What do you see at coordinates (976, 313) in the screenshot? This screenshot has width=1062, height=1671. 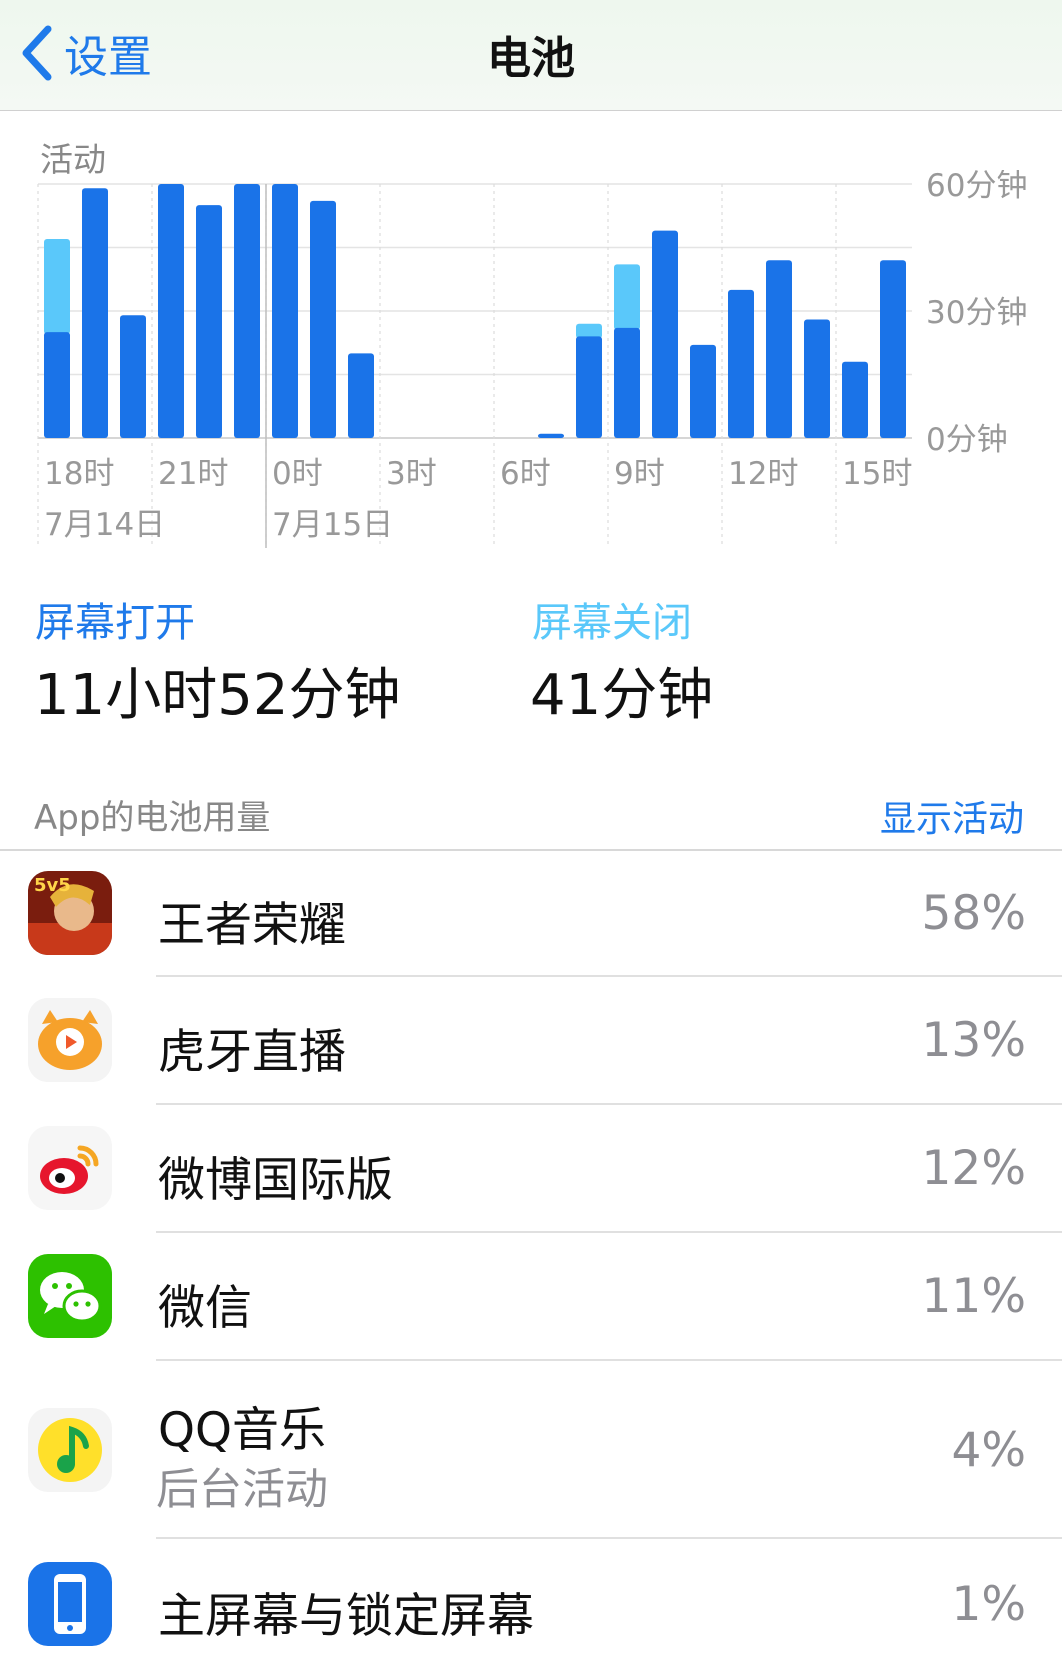 I see `y-tick-label: 30分钟` at bounding box center [976, 313].